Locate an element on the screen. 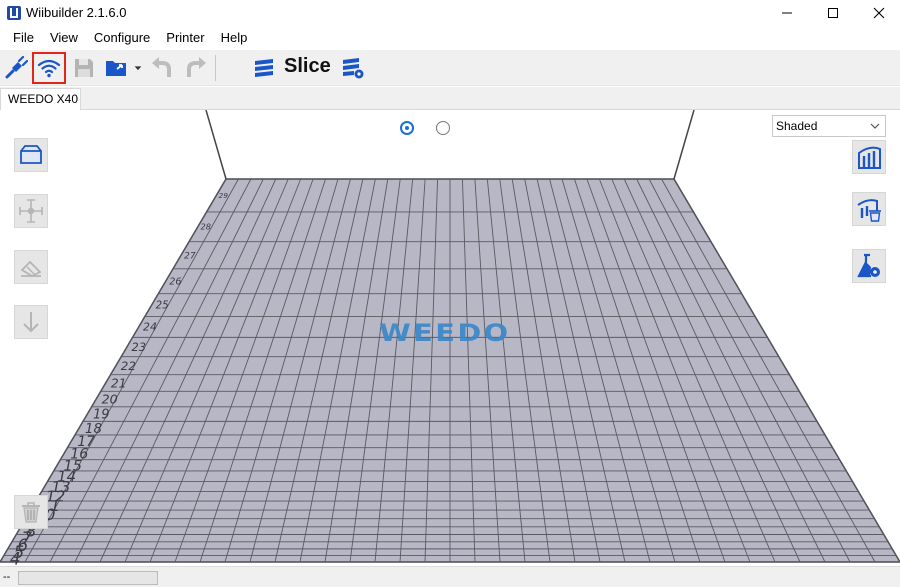  remove-support-button is located at coordinates (869, 209).